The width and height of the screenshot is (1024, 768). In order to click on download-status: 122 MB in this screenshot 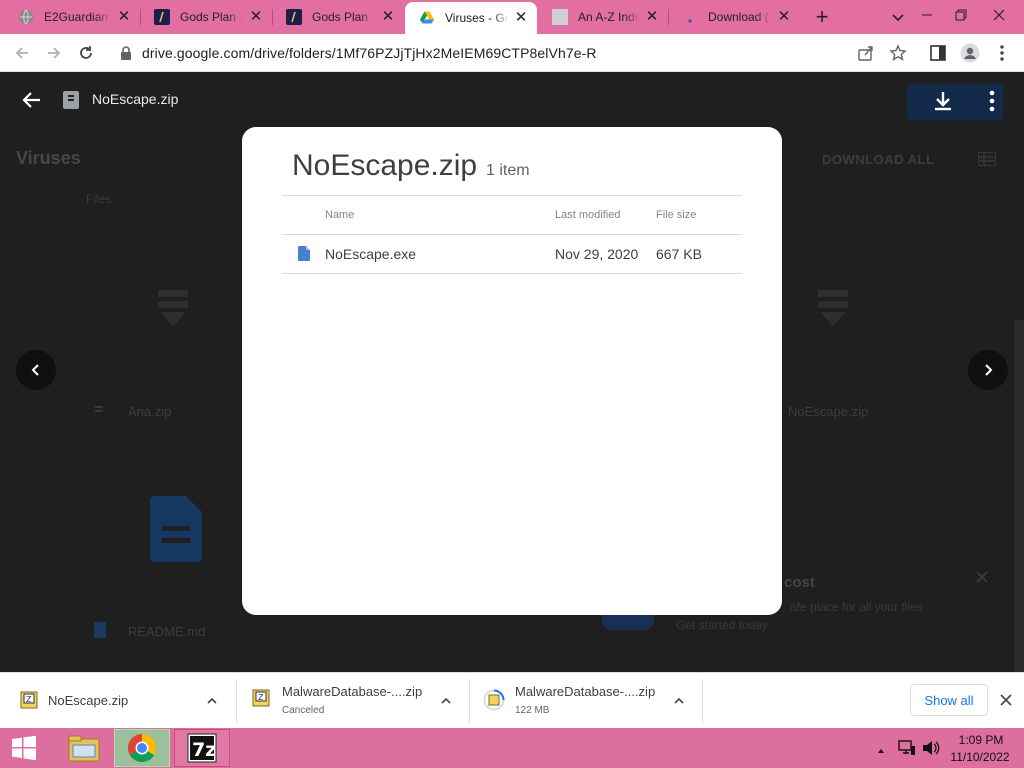, I will do `click(532, 710)`.